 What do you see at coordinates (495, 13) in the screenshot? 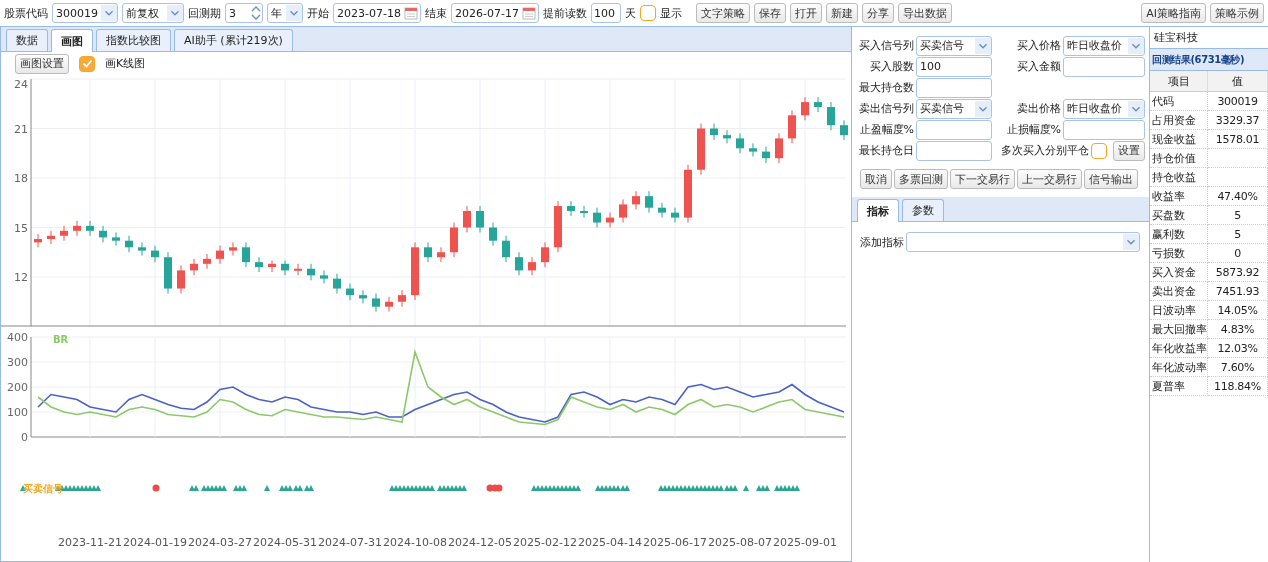
I see `end-date-field: 2026-07-17` at bounding box center [495, 13].